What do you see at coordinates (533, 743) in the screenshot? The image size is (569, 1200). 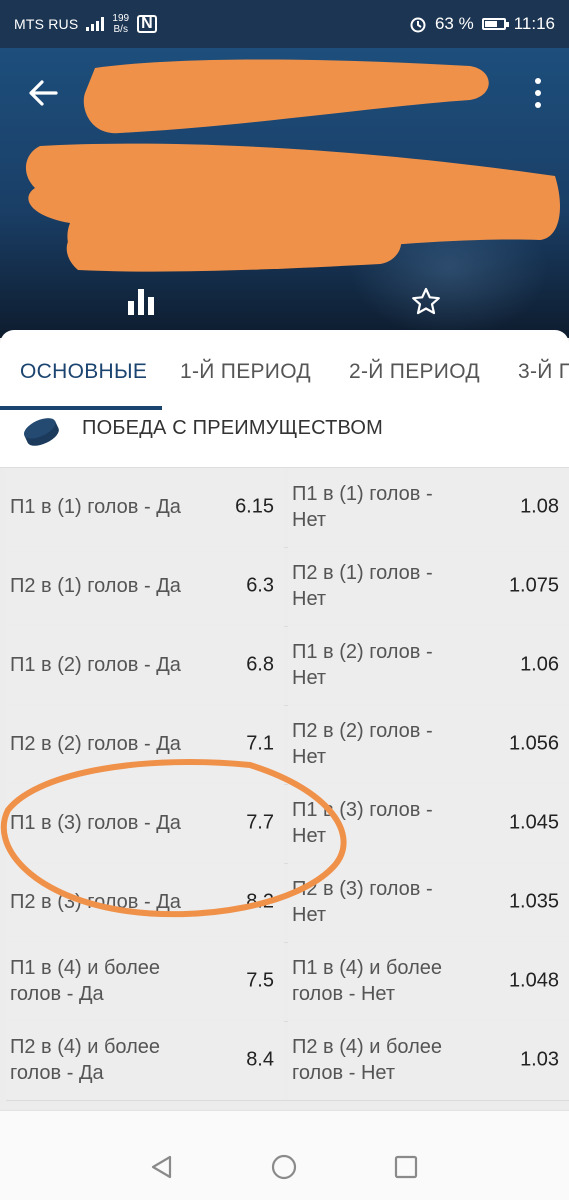 I see `bet-odd: 1.056` at bounding box center [533, 743].